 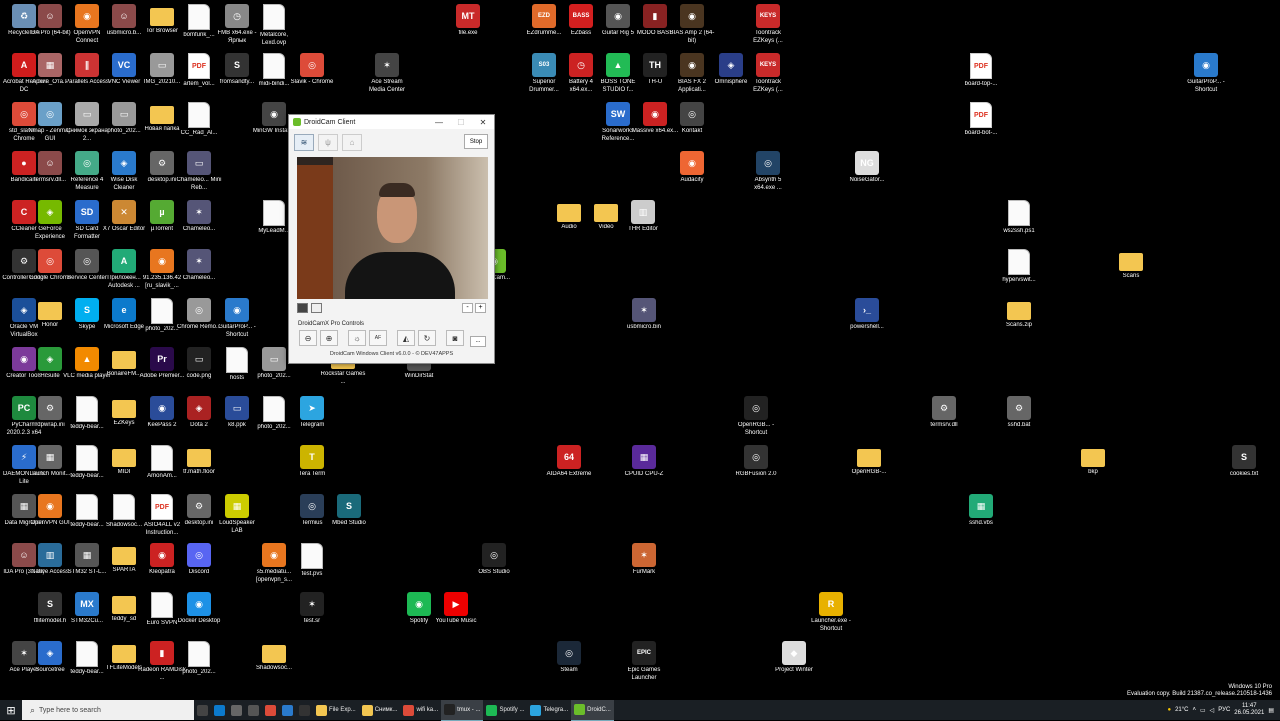 What do you see at coordinates (467, 308) in the screenshot?
I see `shrink-icon: -` at bounding box center [467, 308].